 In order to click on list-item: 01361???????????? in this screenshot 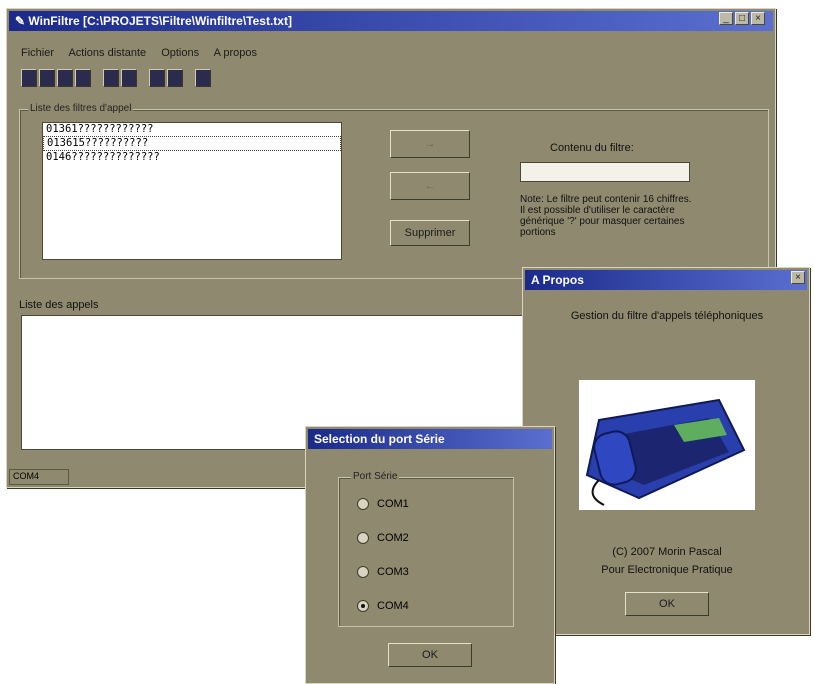, I will do `click(192, 129)`.